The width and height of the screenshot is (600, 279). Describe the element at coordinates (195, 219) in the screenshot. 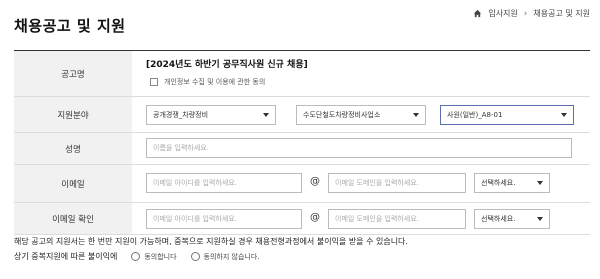

I see `email-confirm-id-placeholder: 이메일 아이디를 입력하세요.` at that location.